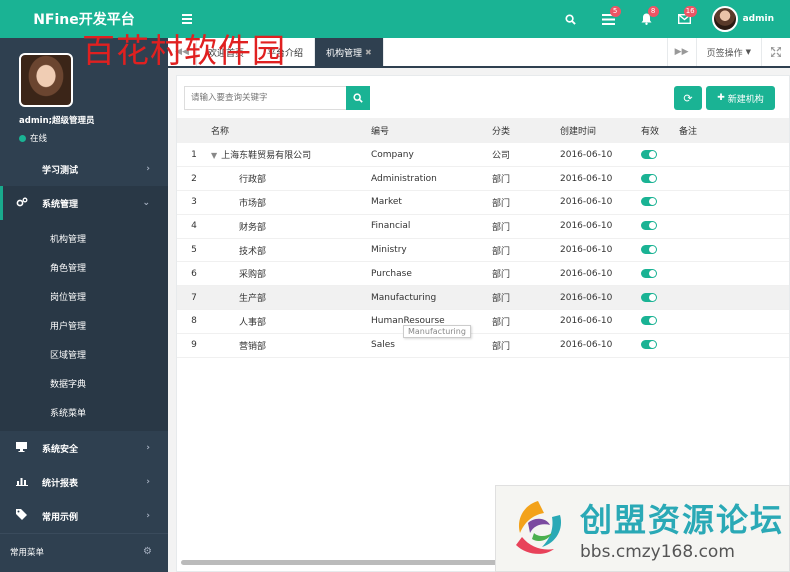  I want to click on close-icon: ✖, so click(368, 52).